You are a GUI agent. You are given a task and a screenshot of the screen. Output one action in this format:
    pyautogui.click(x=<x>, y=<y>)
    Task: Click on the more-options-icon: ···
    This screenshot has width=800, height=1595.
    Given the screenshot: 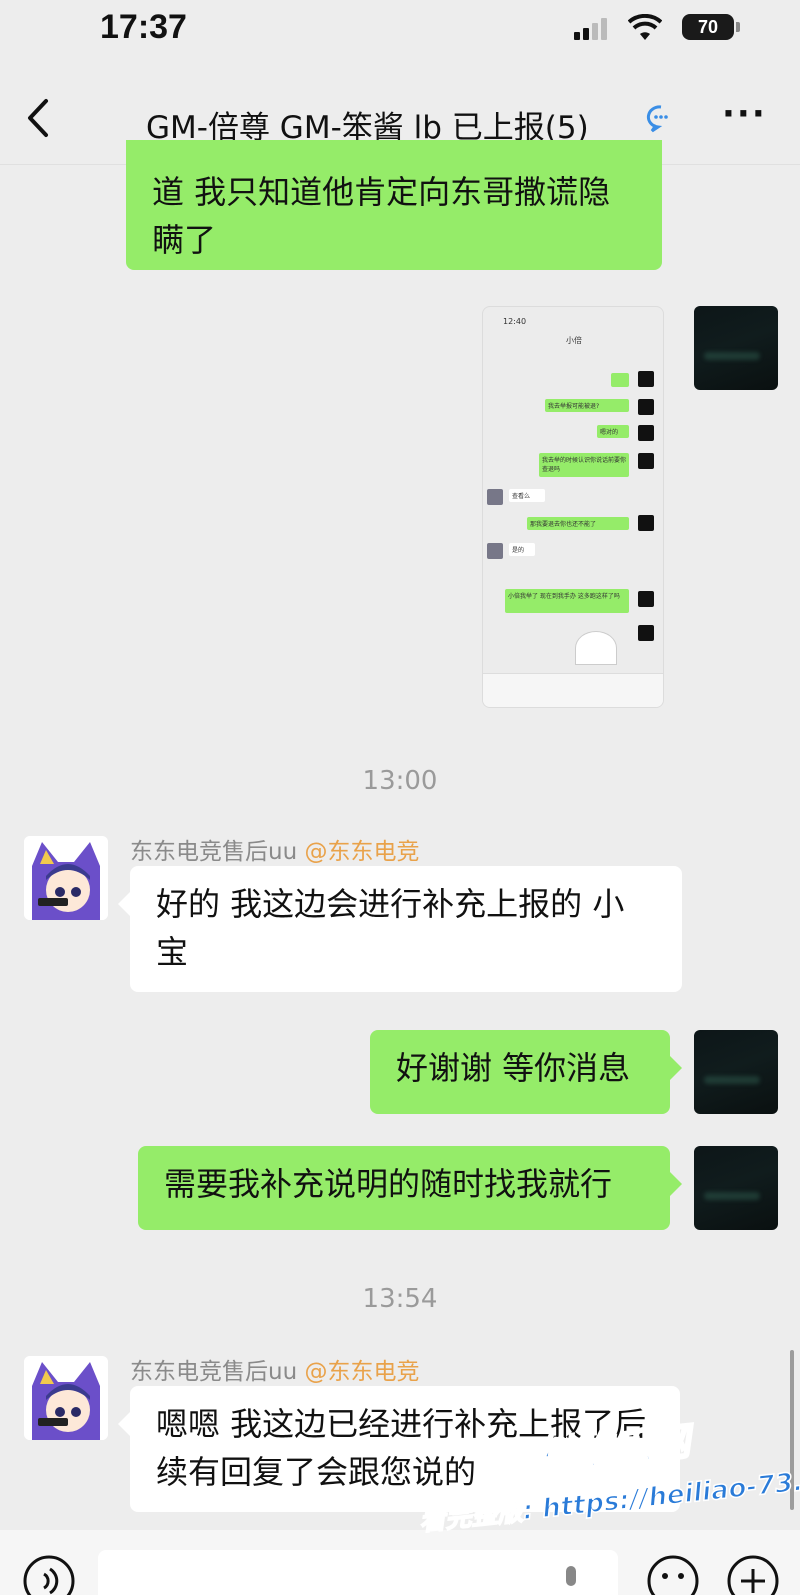 What is the action you would take?
    pyautogui.click(x=744, y=114)
    